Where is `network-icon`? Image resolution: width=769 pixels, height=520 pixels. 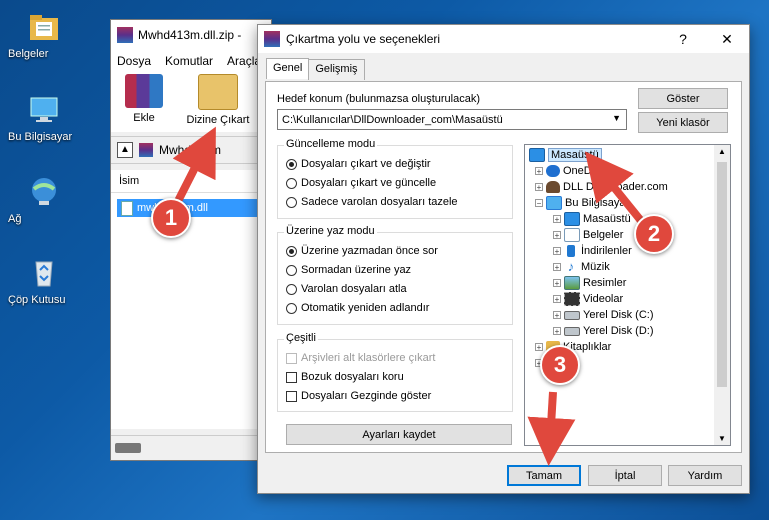 network-icon is located at coordinates (44, 192).